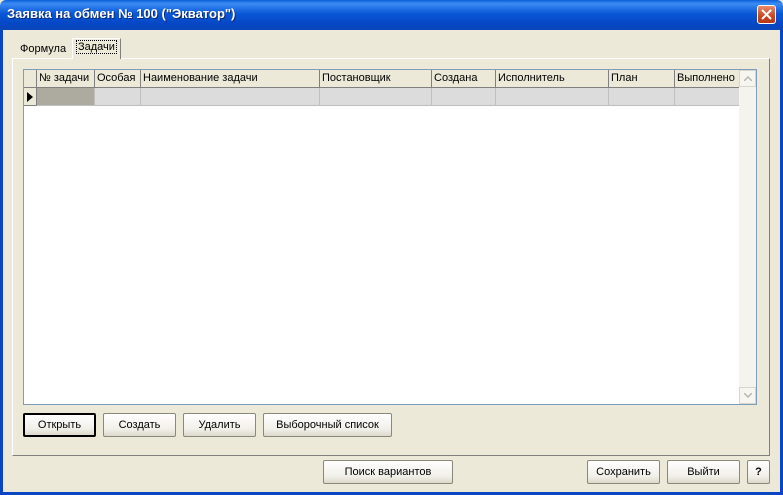 This screenshot has width=783, height=495. Describe the element at coordinates (707, 79) in the screenshot. I see `column-header-completed: Выполнено` at that location.